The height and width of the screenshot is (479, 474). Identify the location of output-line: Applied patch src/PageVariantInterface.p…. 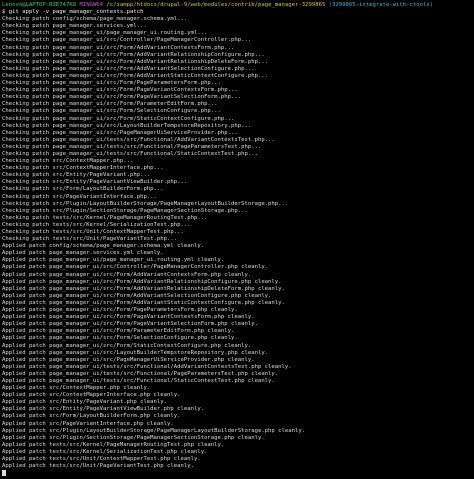
(88, 423).